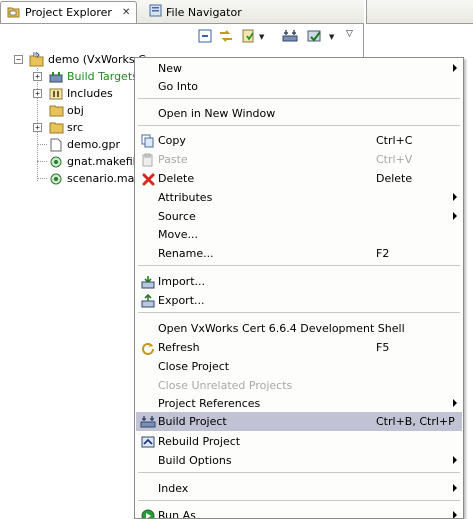  What do you see at coordinates (195, 460) in the screenshot?
I see `menu-item-label: Build Options` at bounding box center [195, 460].